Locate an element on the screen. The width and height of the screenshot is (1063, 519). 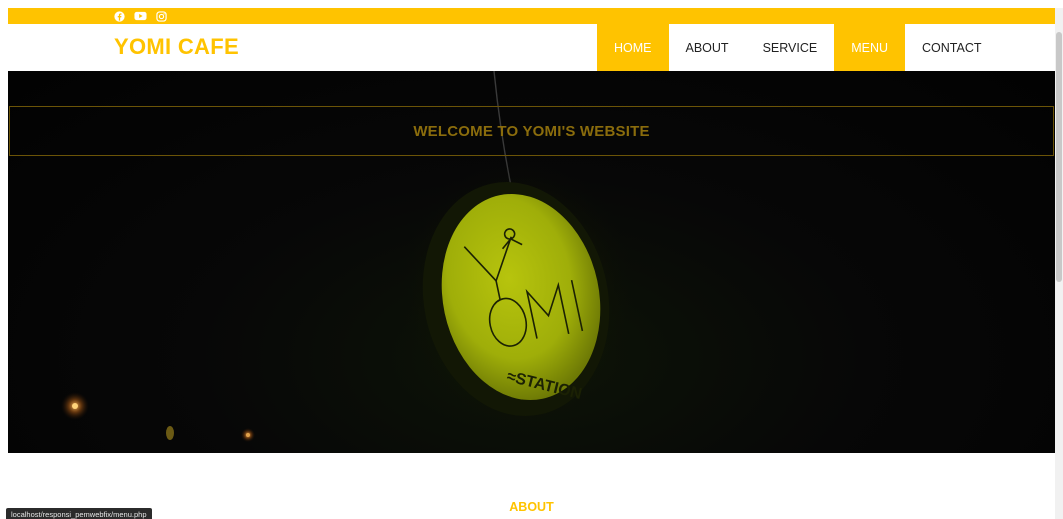
page-scrollbar is located at coordinates (1059, 263).